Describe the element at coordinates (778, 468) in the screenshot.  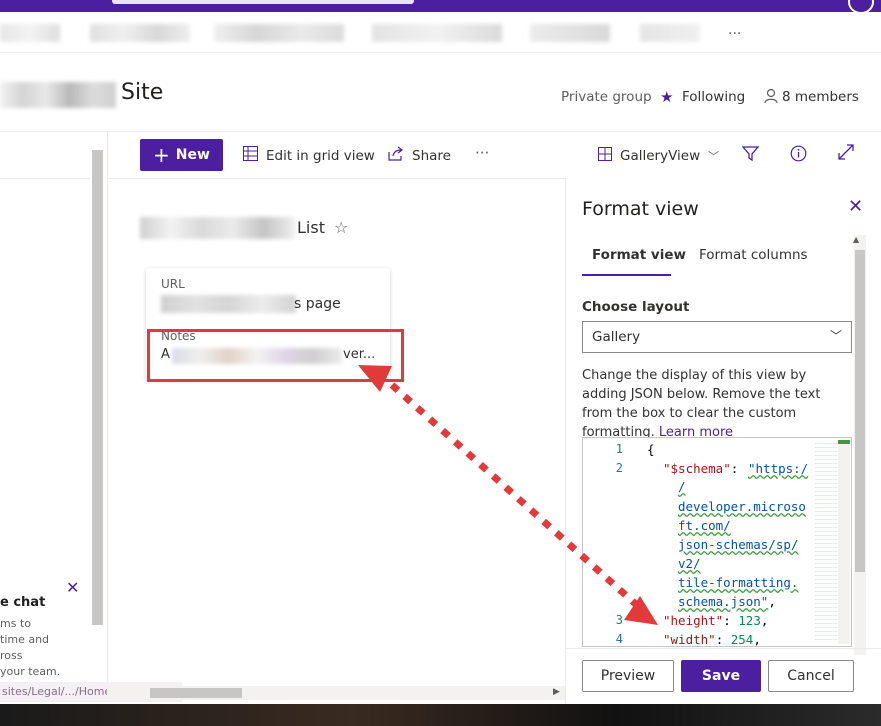
I see `code-url: "https:/` at that location.